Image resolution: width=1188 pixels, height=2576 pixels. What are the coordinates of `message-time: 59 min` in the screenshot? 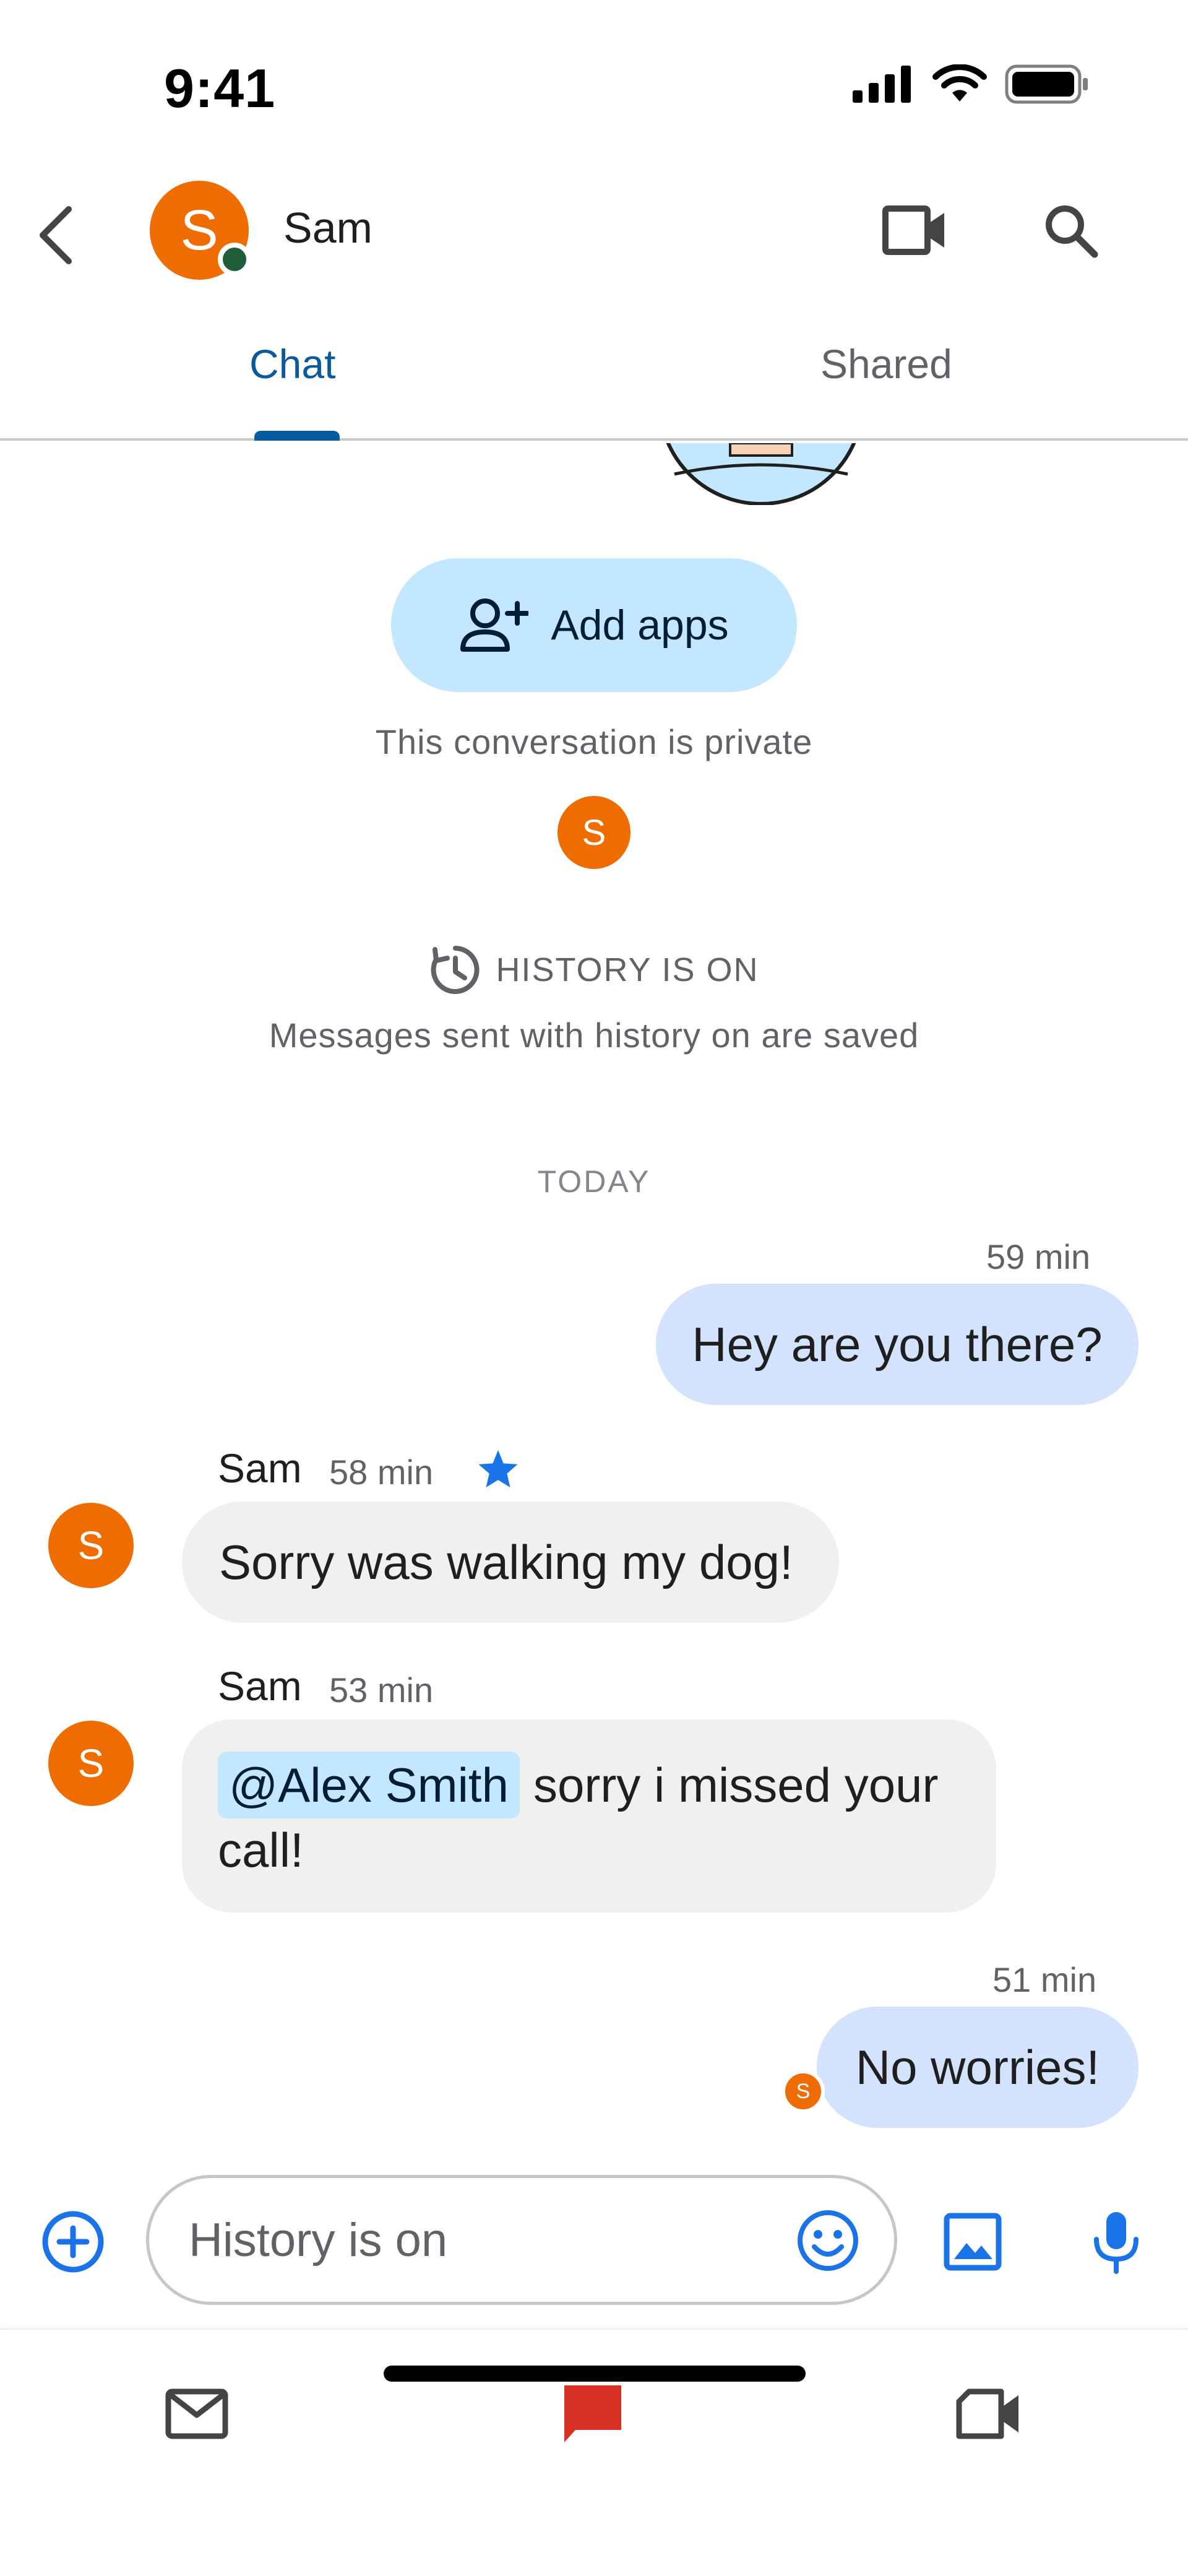 It's located at (1038, 1256).